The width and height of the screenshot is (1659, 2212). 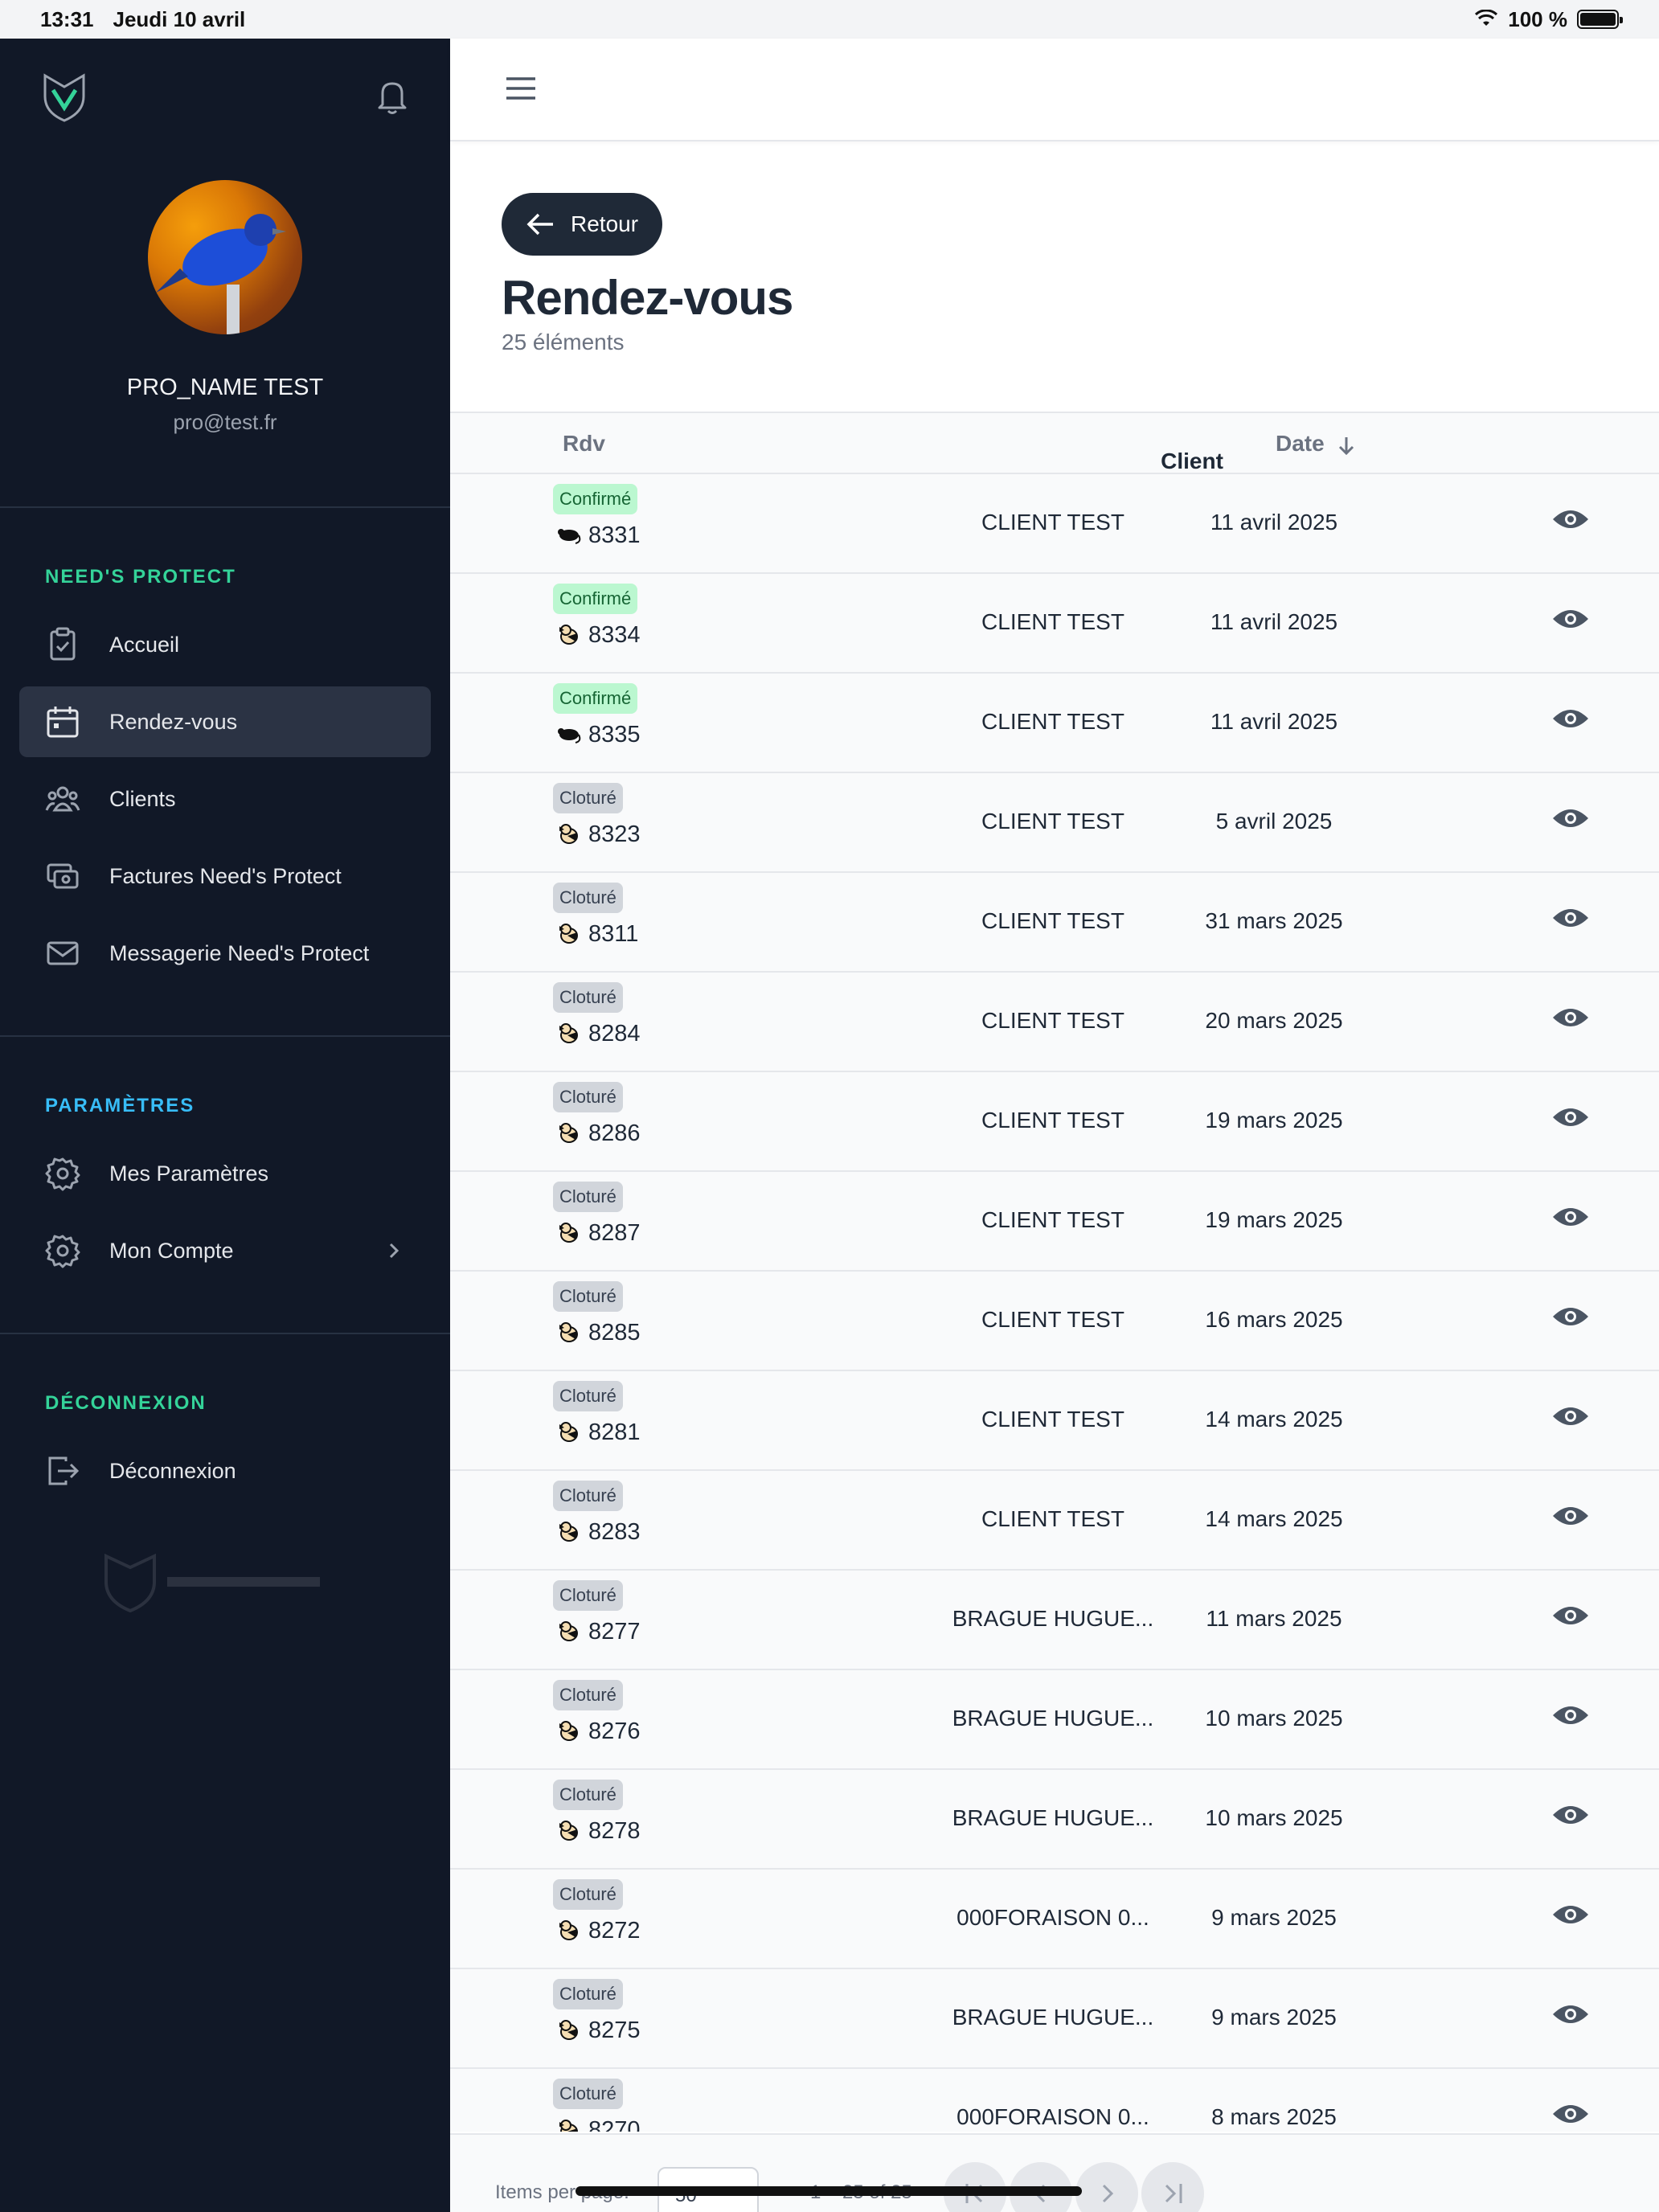 What do you see at coordinates (584, 444) in the screenshot?
I see `column-header-rdv: Rdv` at bounding box center [584, 444].